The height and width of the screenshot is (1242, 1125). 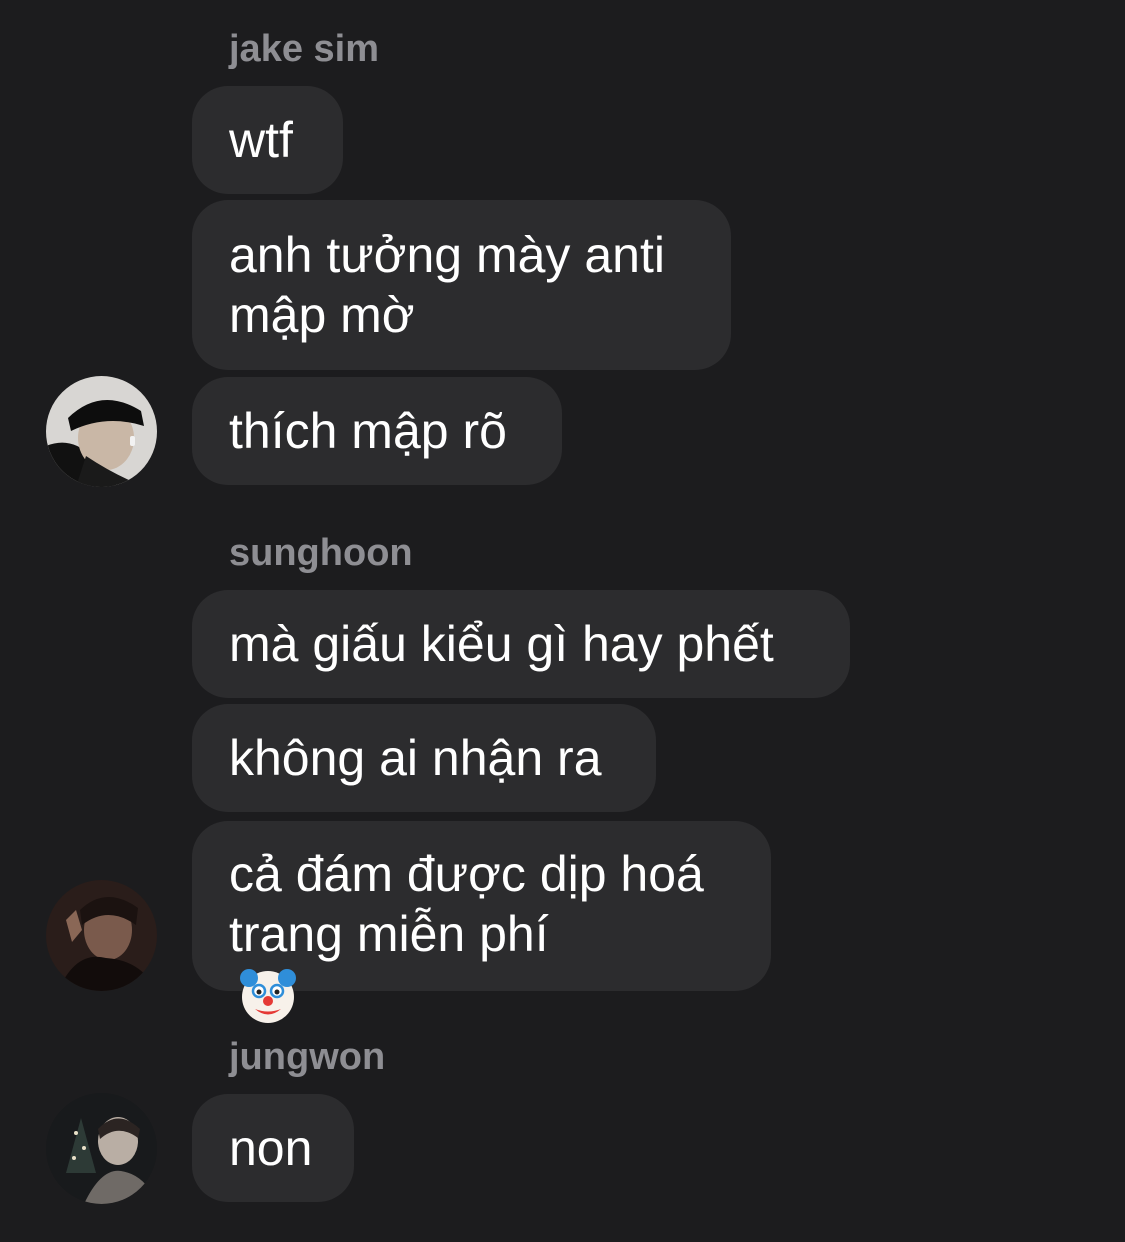 What do you see at coordinates (321, 553) in the screenshot?
I see `sender-name: sunghoon` at bounding box center [321, 553].